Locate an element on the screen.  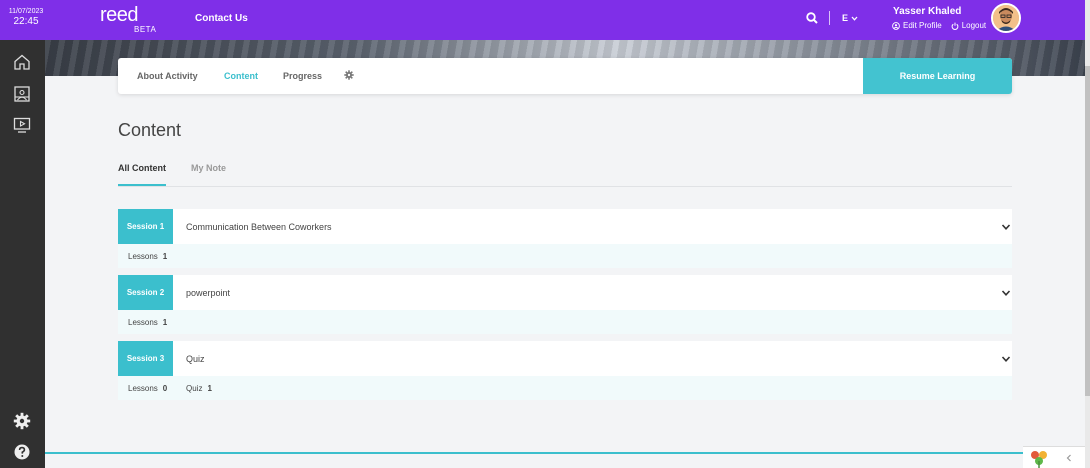
session-title: Quiz is located at coordinates (195, 359).